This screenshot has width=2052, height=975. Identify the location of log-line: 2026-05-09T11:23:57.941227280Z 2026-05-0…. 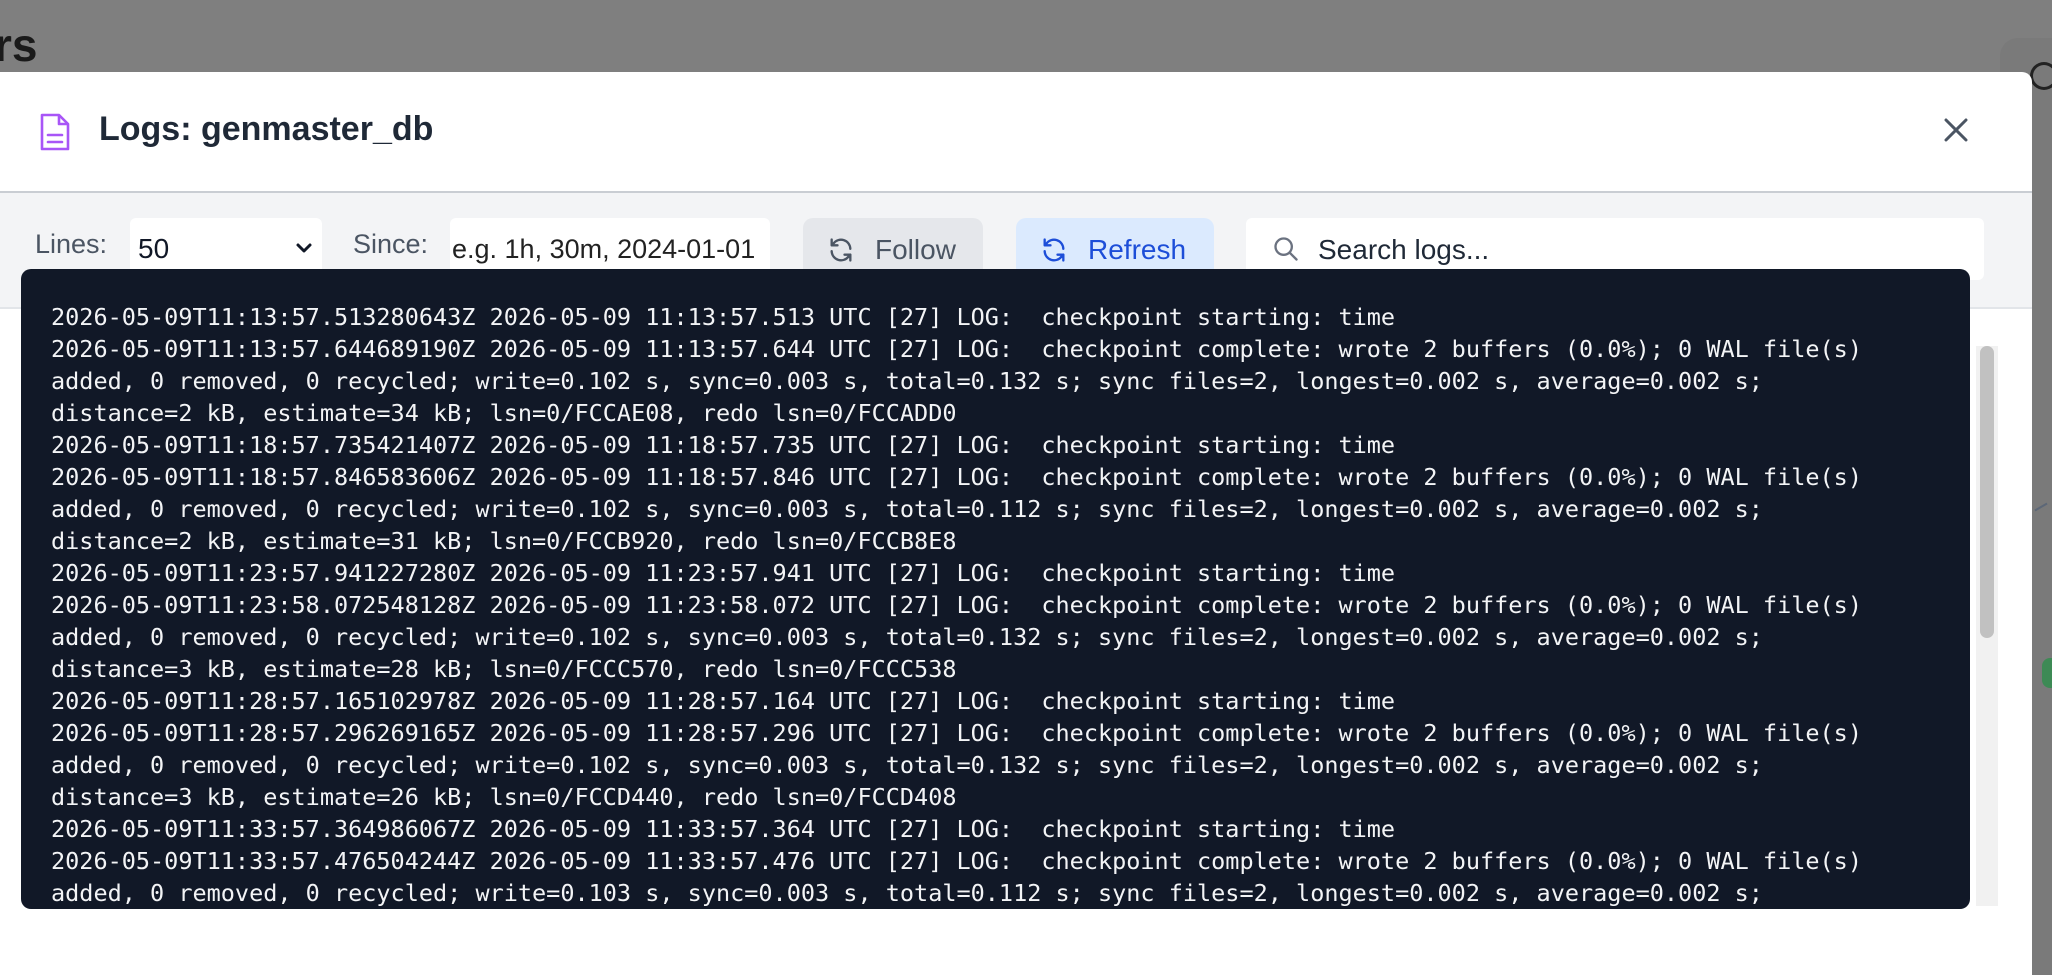
(723, 573).